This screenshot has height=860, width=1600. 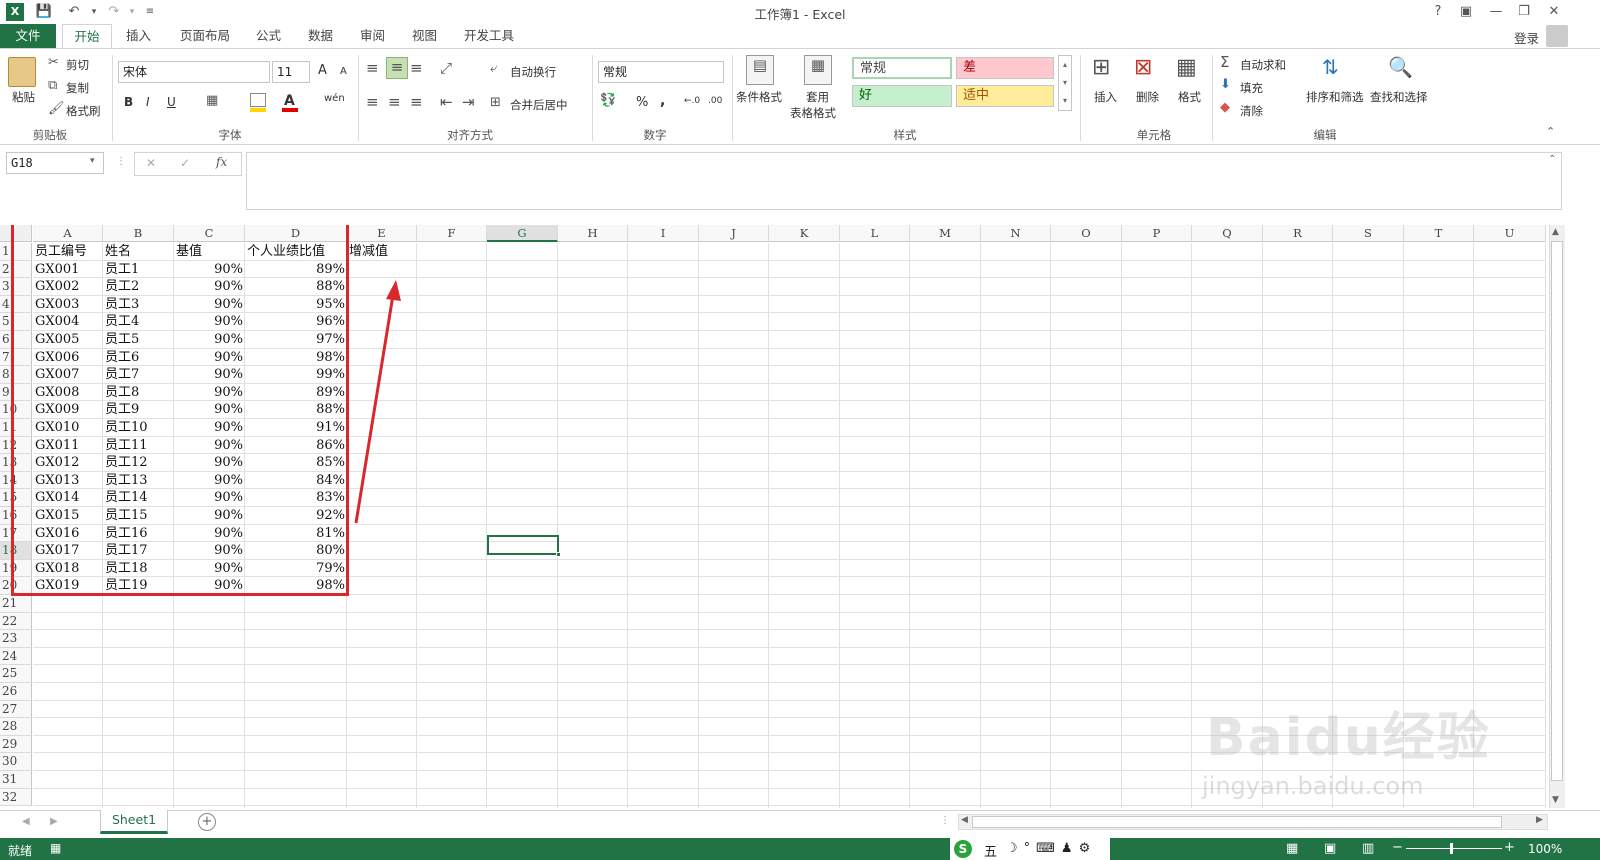 I want to click on help-button: ?, so click(x=1438, y=12).